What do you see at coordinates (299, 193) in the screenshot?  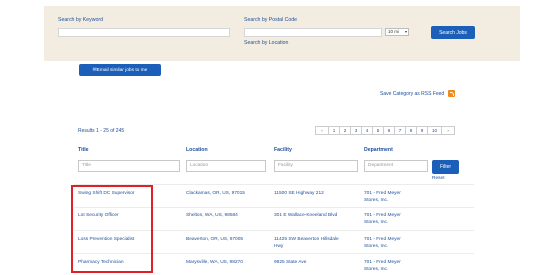 I see `job-facility: 11500 SE Highway 212` at bounding box center [299, 193].